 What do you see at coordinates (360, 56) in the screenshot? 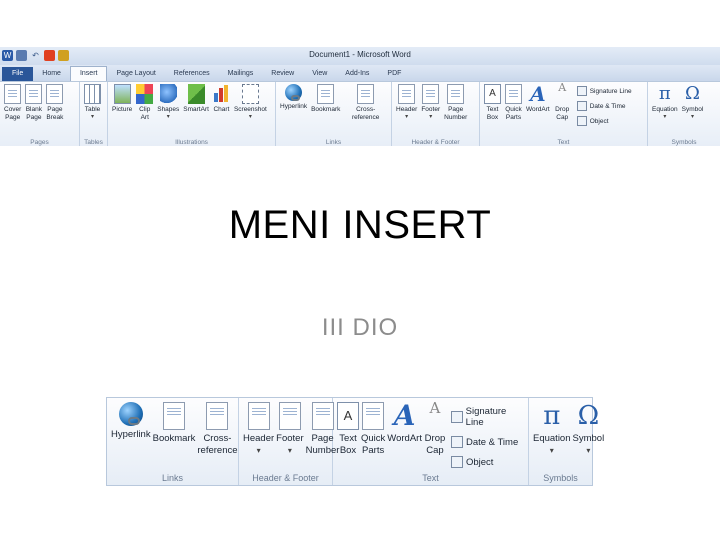
I see `title-bar: W ↶ Document1 - Microsoft Word` at bounding box center [360, 56].